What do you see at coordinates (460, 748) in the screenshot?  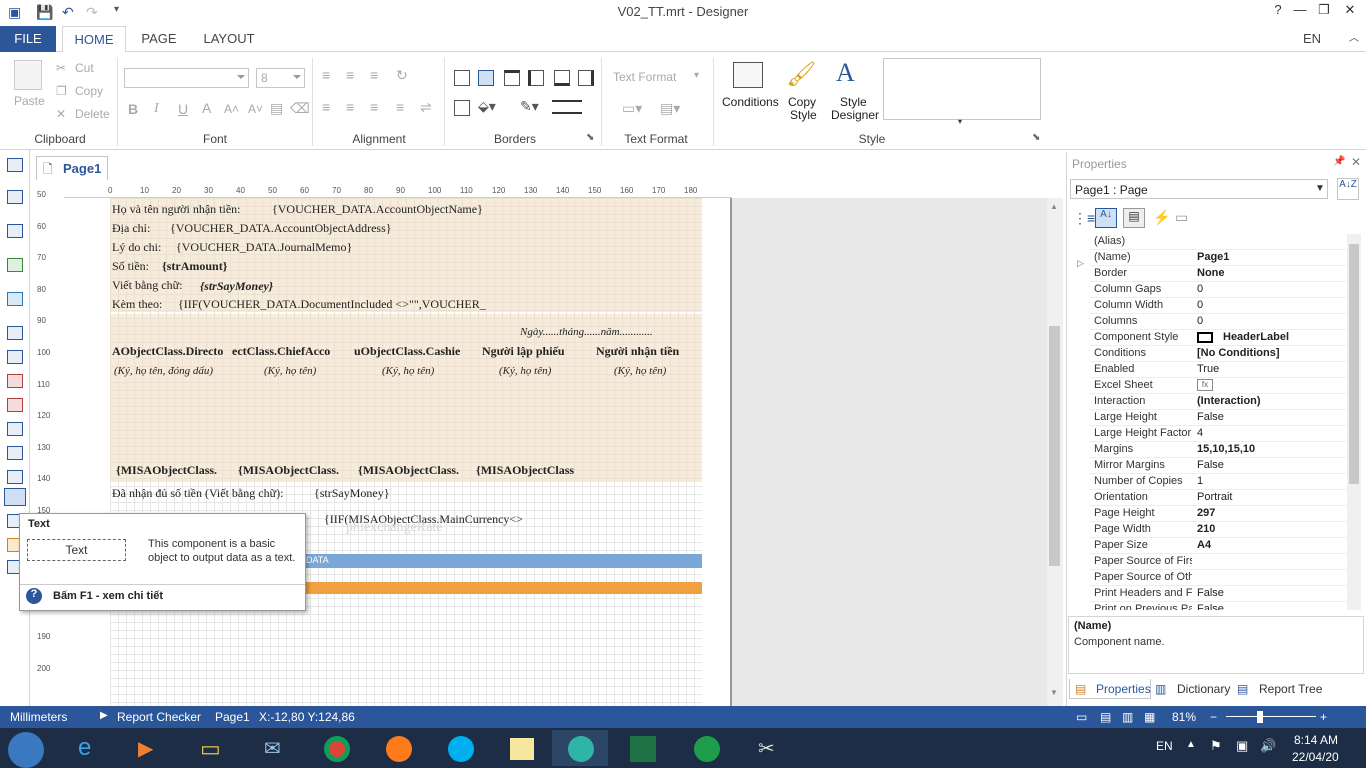 I see `skype-icon` at bounding box center [460, 748].